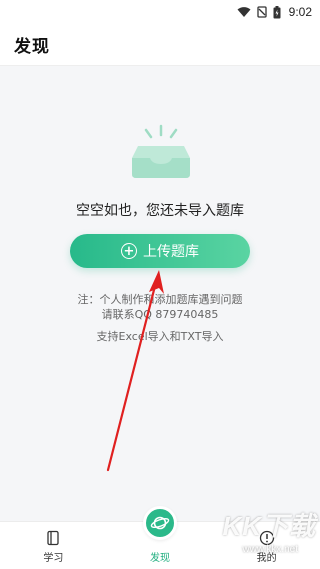 Image resolution: width=320 pixels, height=569 pixels. Describe the element at coordinates (160, 299) in the screenshot. I see `note-line-1: 注：个人制作和添加题库遇到问题` at that location.